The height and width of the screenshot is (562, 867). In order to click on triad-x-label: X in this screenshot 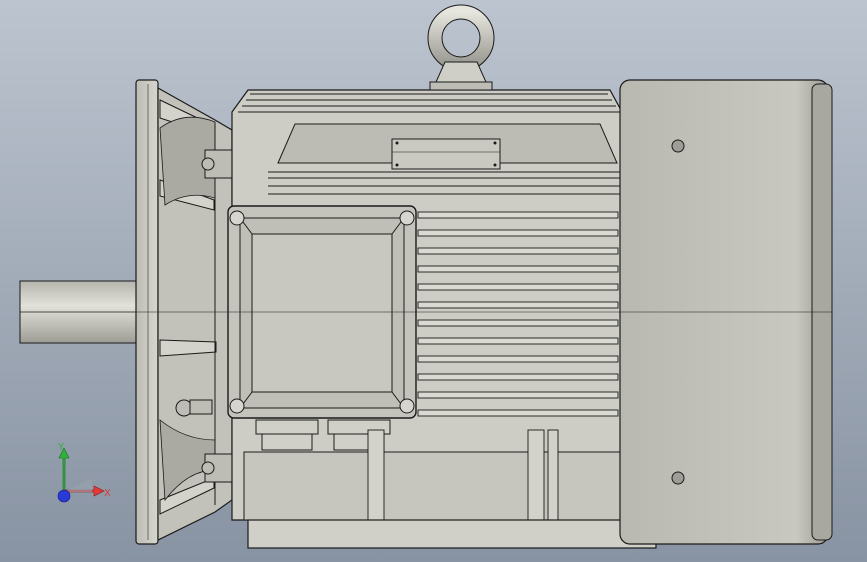, I will do `click(107, 493)`.